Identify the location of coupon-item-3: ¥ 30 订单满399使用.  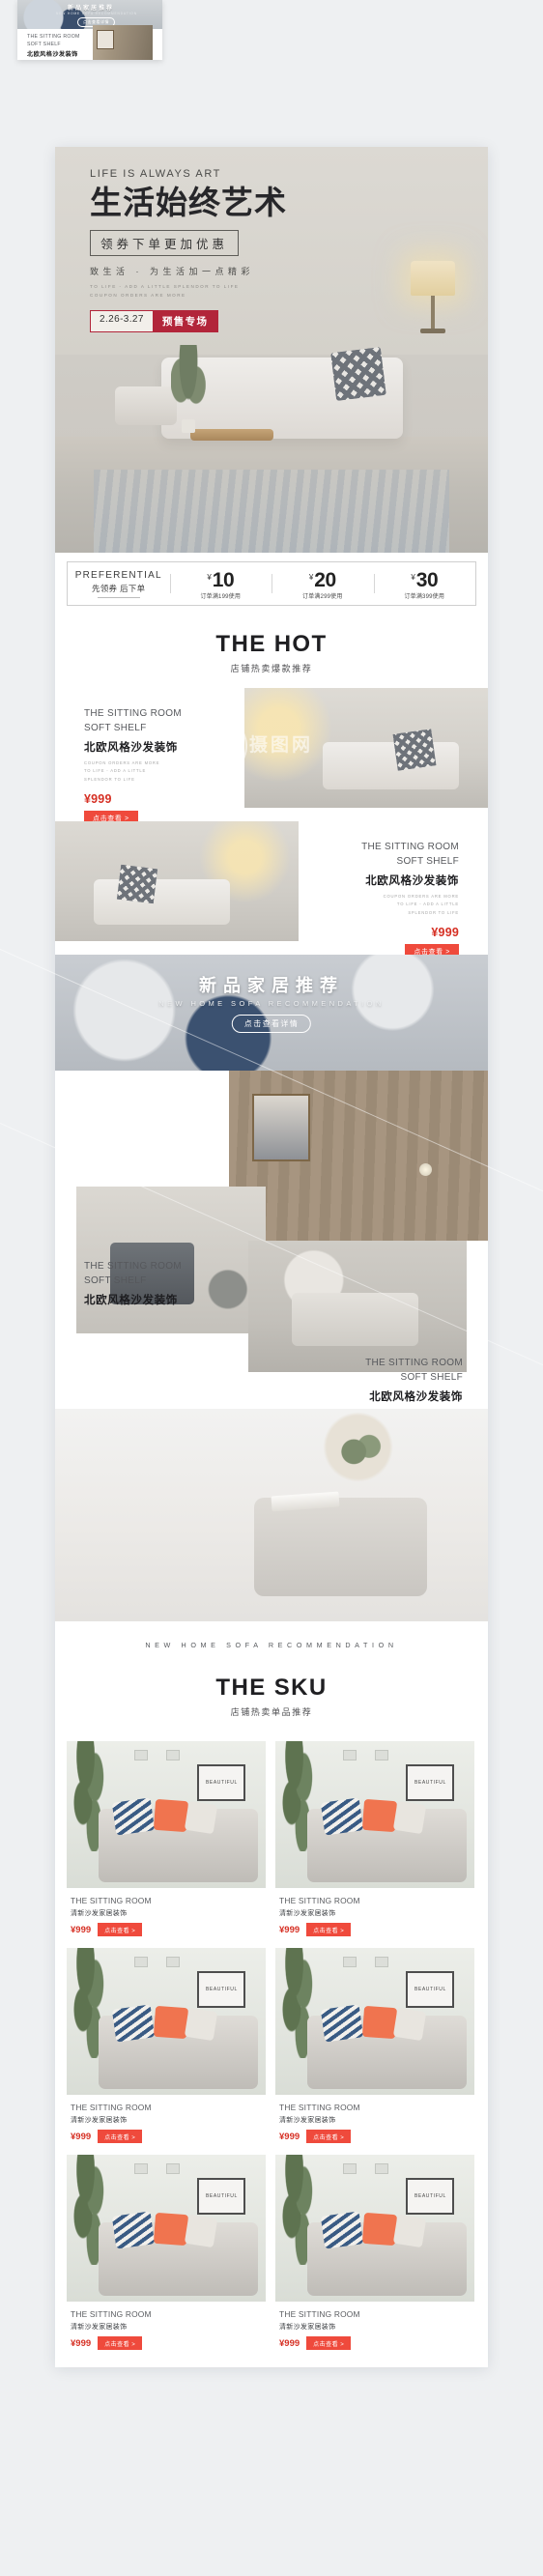
(425, 584).